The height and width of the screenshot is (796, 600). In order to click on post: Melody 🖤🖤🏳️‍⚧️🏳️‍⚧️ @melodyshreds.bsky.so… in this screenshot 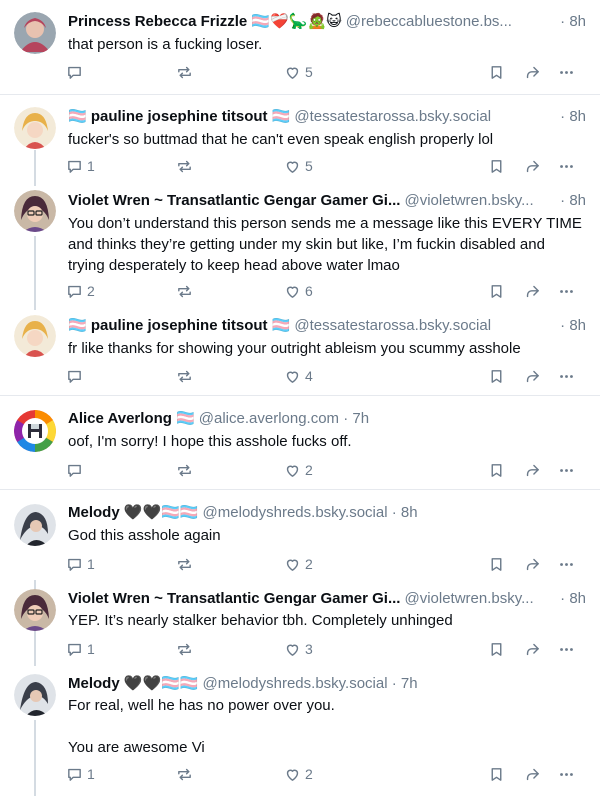, I will do `click(300, 534)`.